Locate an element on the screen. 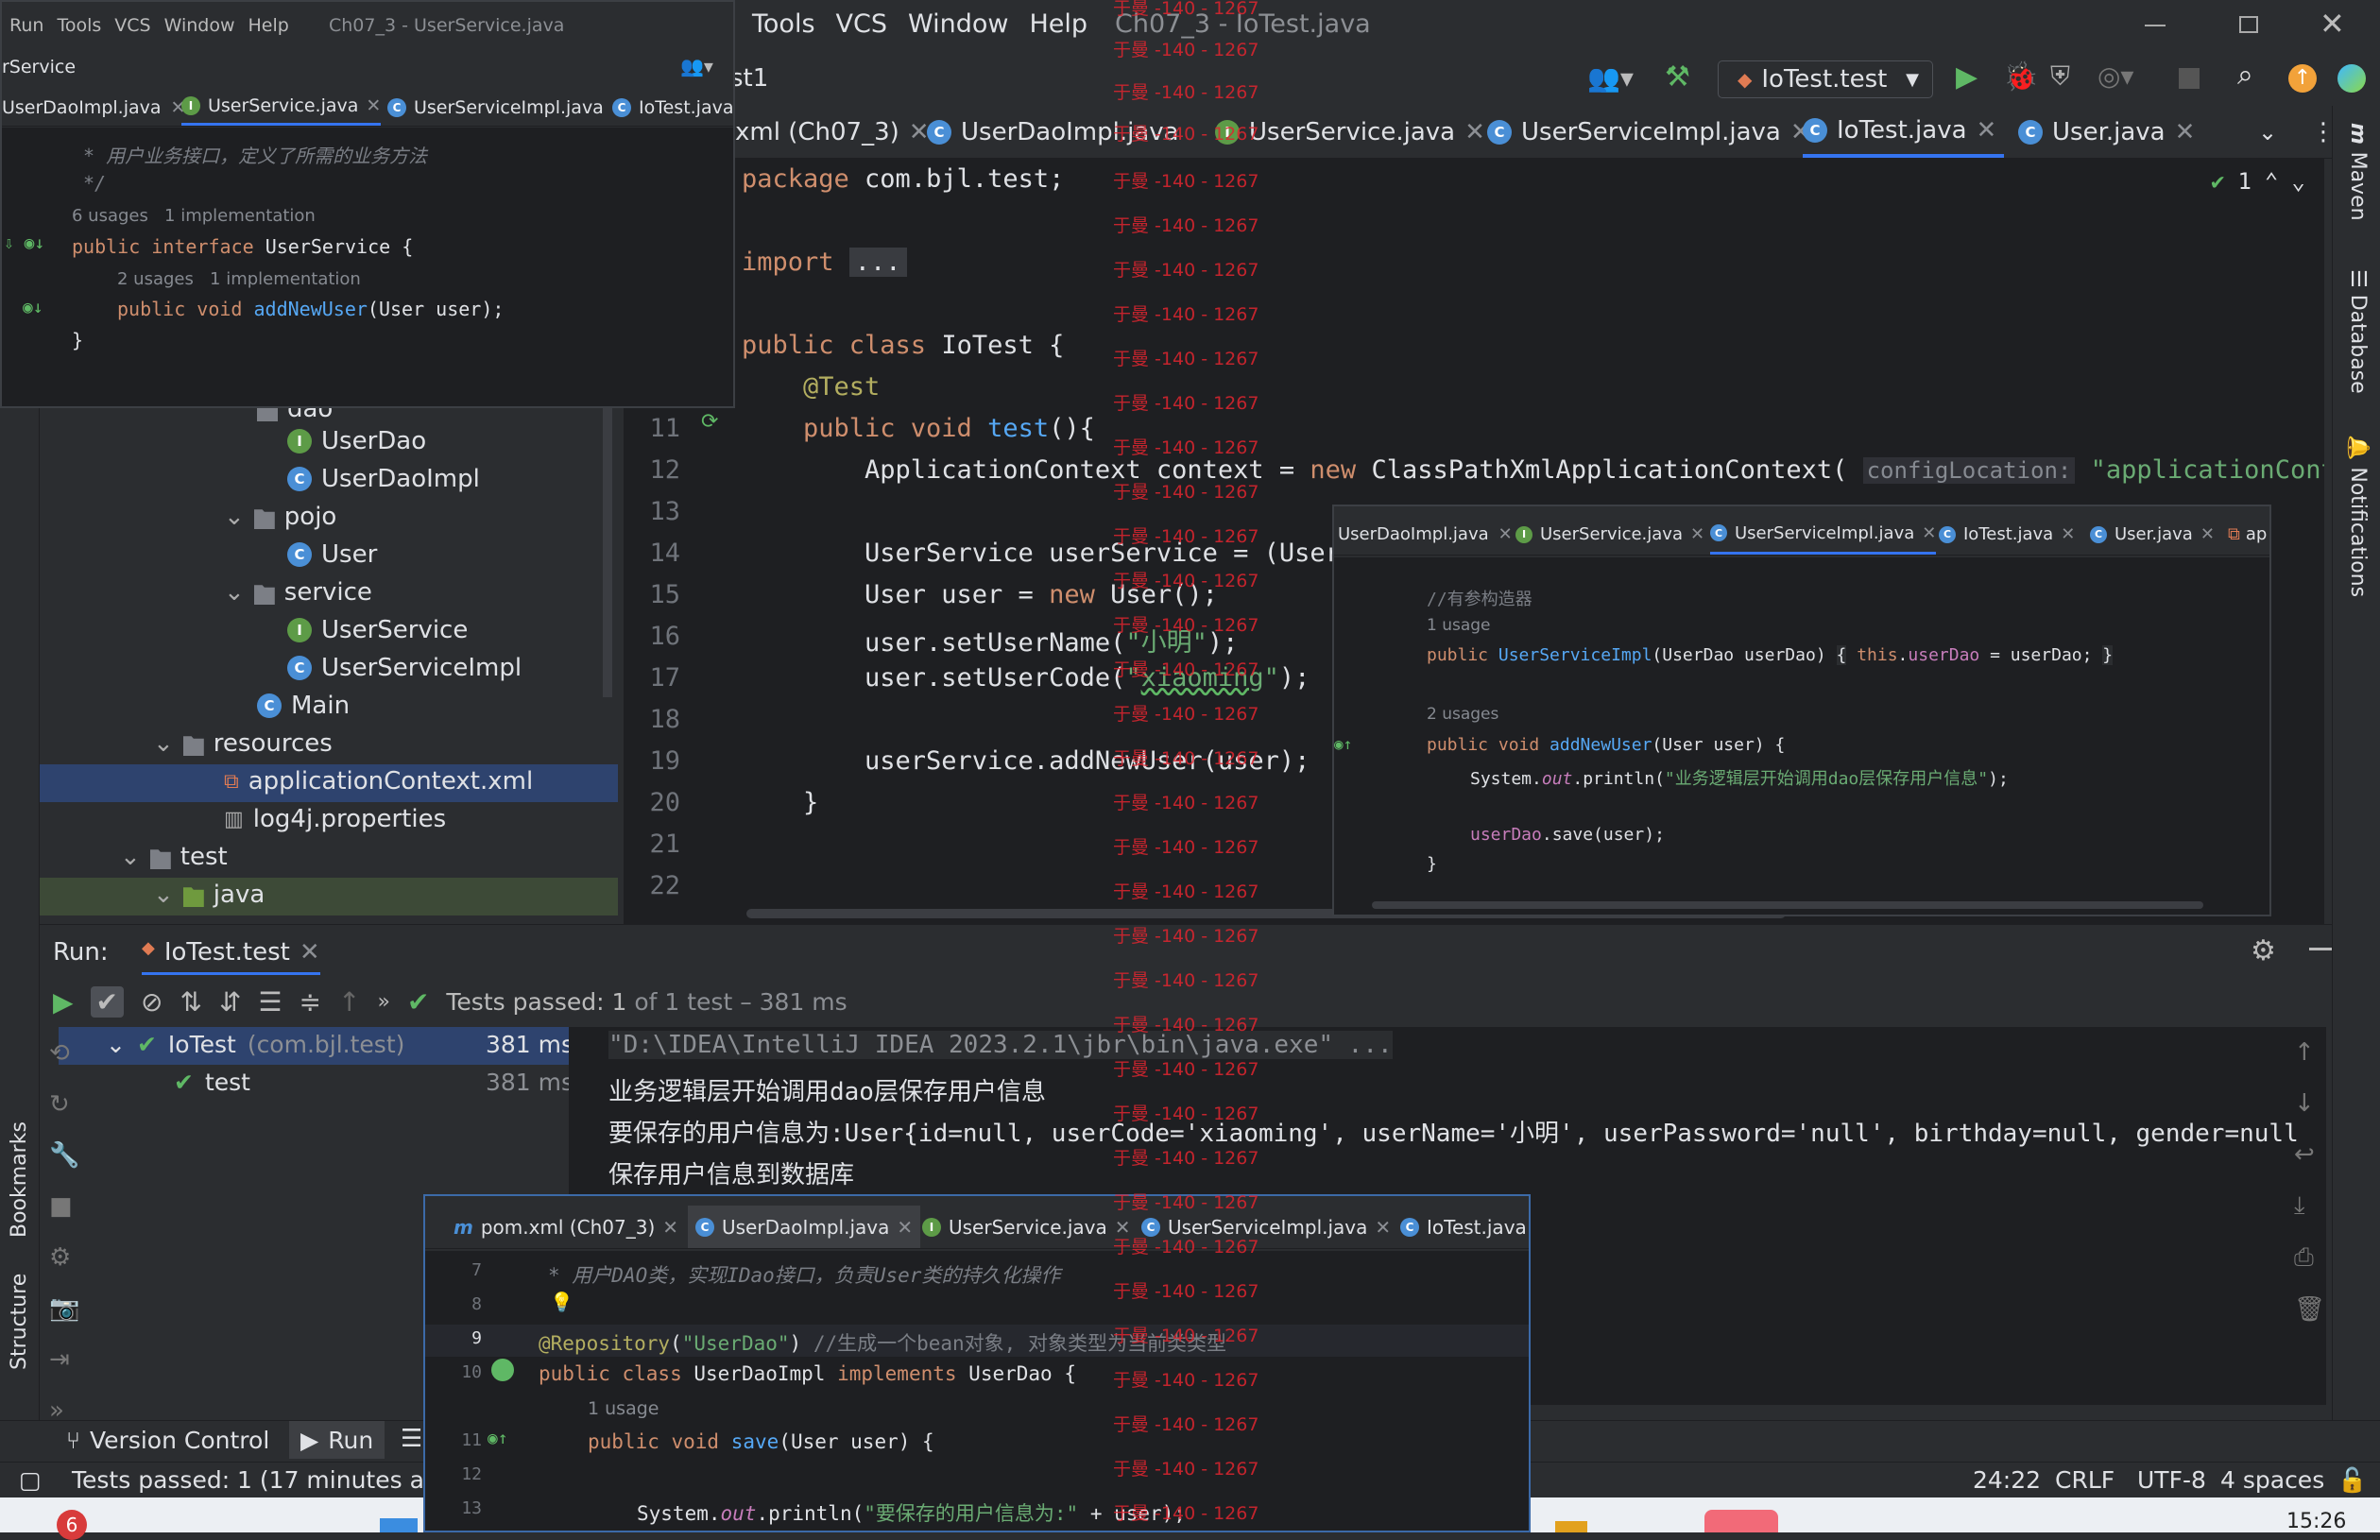 Image resolution: width=2380 pixels, height=1540 pixels. tree-item-userserviceimpl: C UserServiceImpl is located at coordinates (404, 668).